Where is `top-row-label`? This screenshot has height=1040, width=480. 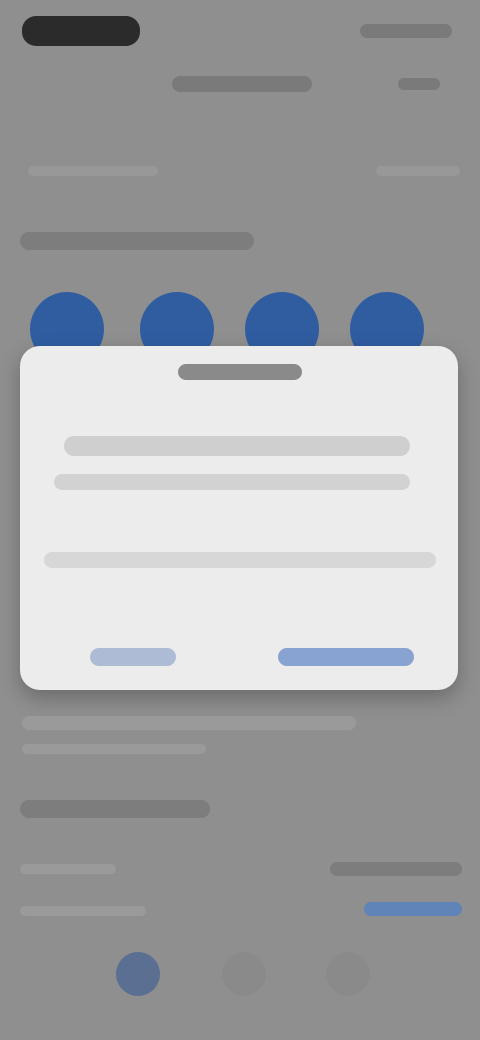
top-row-label is located at coordinates (93, 171).